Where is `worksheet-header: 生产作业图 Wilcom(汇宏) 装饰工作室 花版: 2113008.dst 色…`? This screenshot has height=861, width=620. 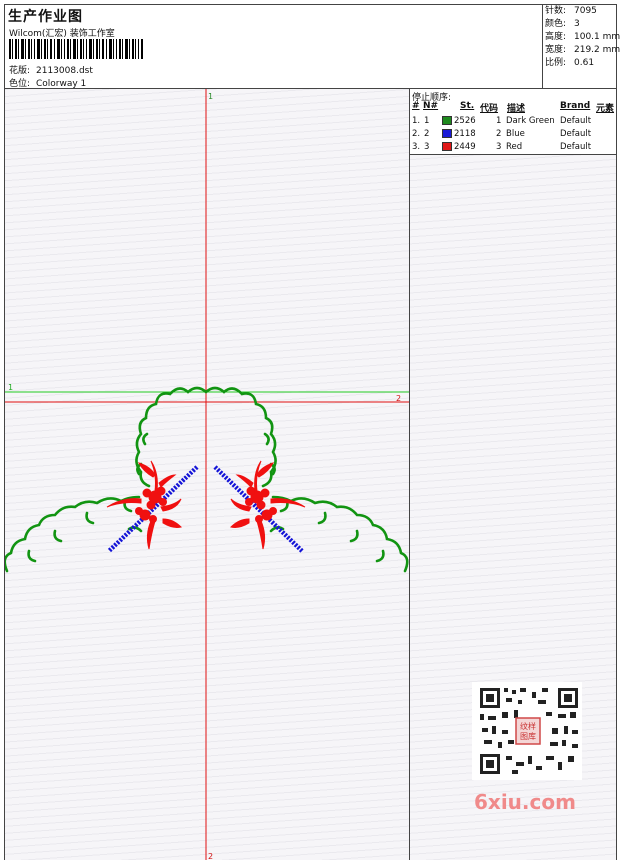
worksheet-header: 生产作业图 Wilcom(汇宏) 装饰工作室 花版: 2113008.dst 色… is located at coordinates (312, 47).